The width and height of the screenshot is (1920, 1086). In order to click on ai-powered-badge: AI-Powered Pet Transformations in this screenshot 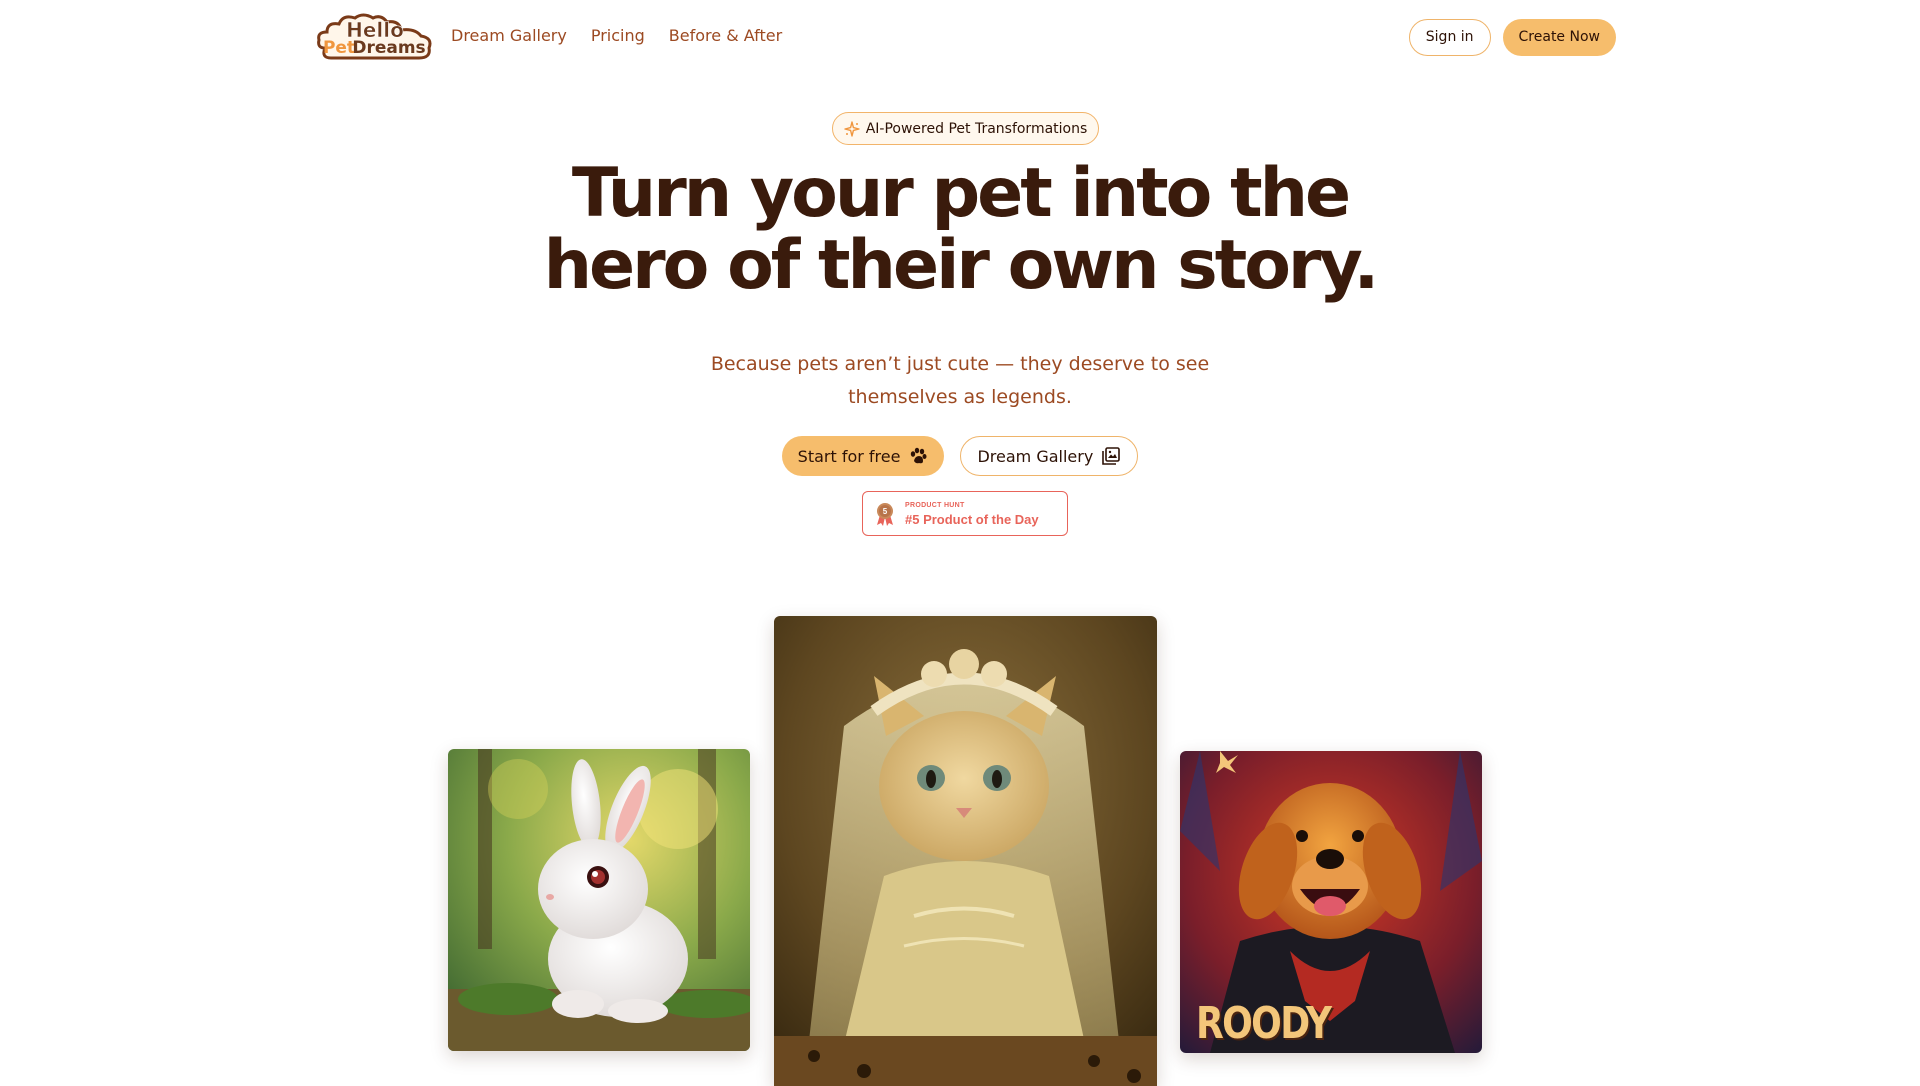, I will do `click(965, 128)`.